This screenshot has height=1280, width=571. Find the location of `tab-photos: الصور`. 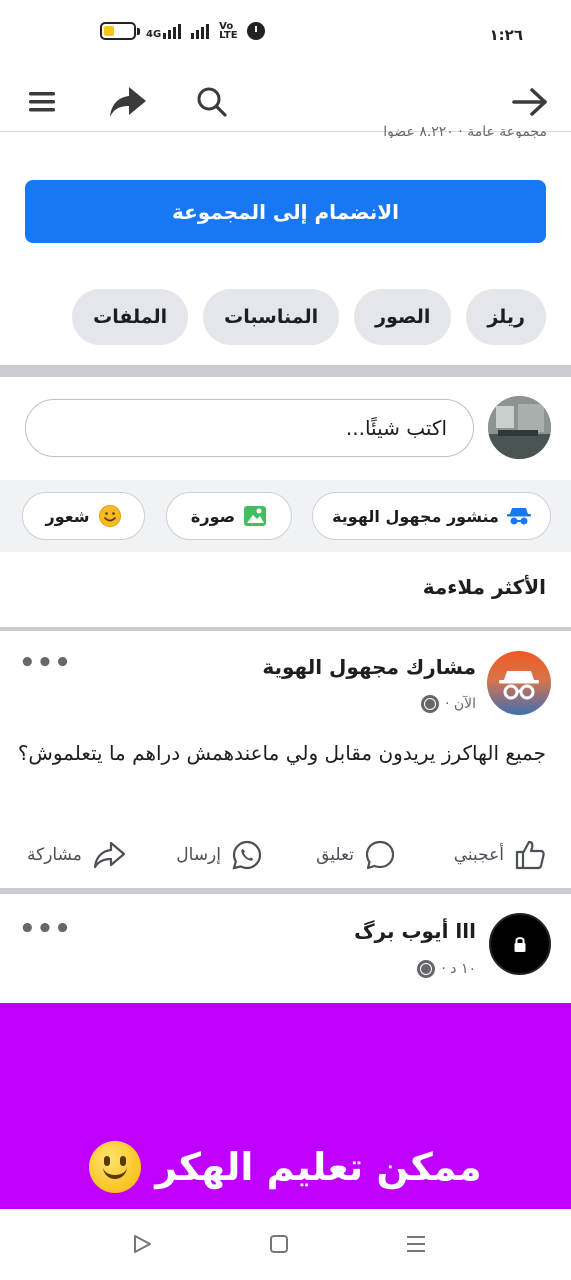

tab-photos: الصور is located at coordinates (403, 317).